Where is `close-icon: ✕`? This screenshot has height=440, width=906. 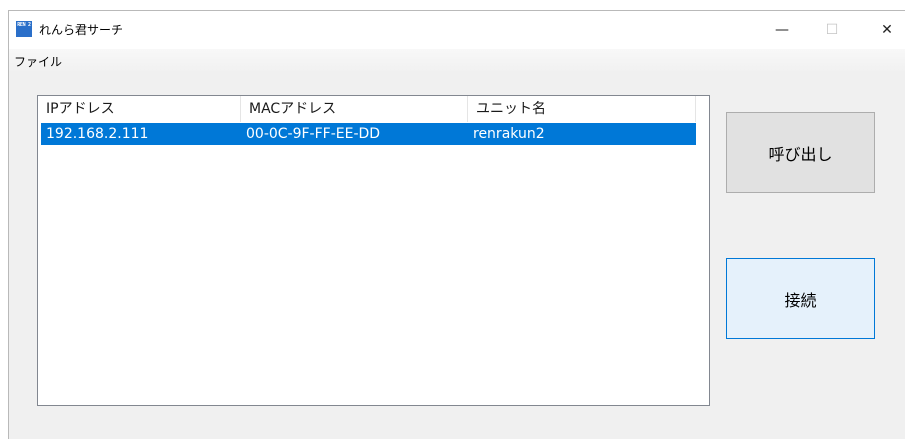
close-icon: ✕ is located at coordinates (887, 30).